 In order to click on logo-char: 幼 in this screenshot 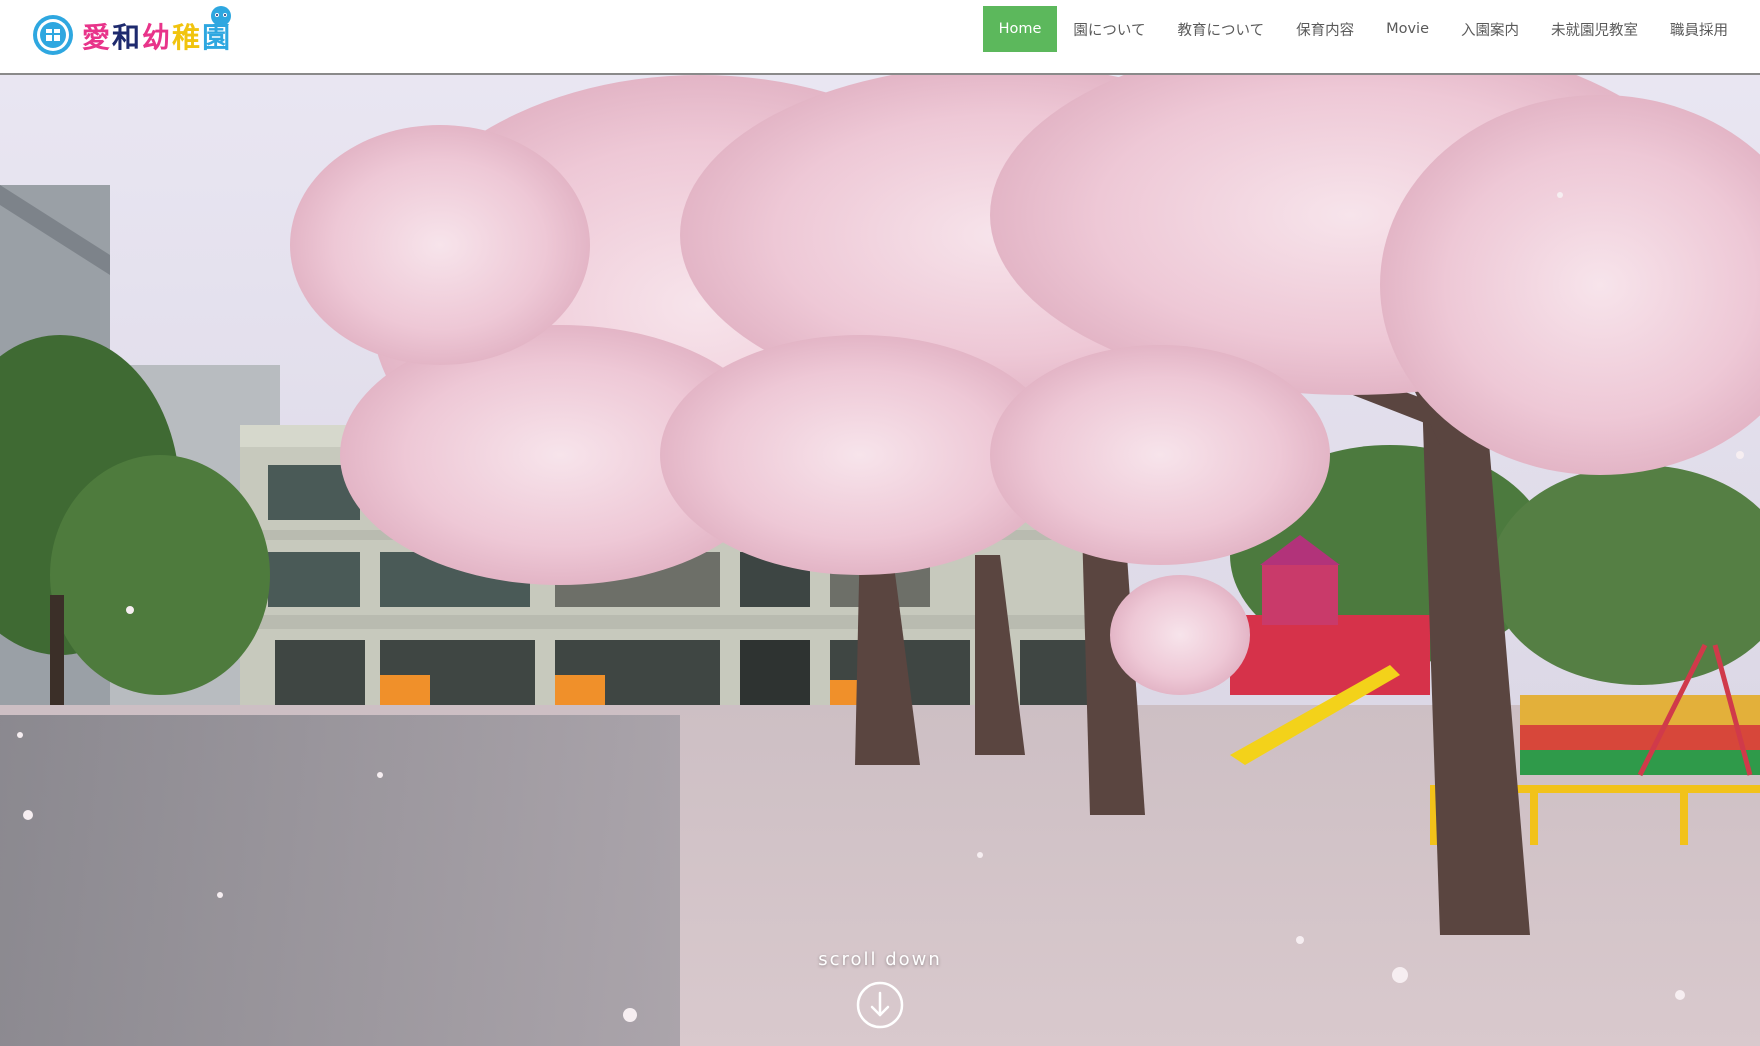, I will do `click(157, 37)`.